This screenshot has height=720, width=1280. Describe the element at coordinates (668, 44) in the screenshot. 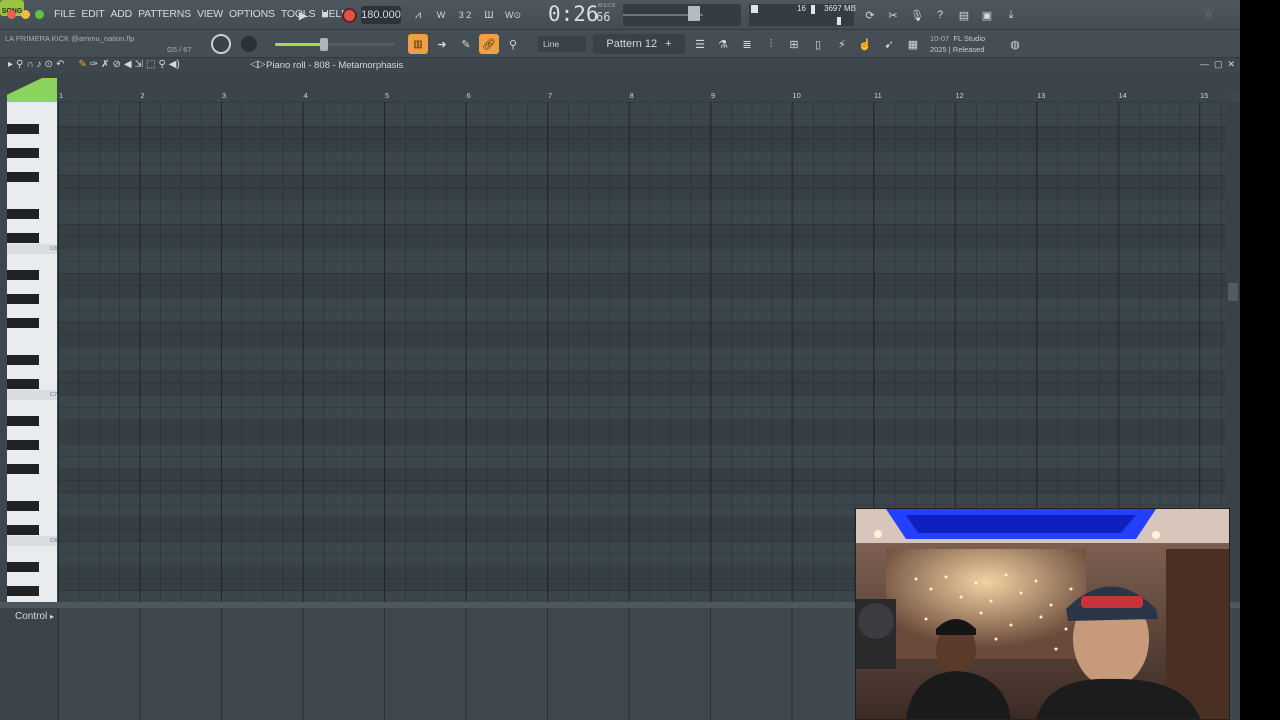

I see `add-pattern-icon: +` at that location.